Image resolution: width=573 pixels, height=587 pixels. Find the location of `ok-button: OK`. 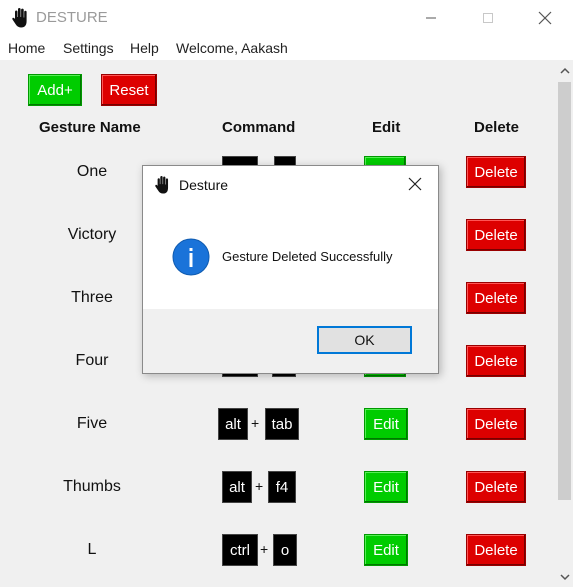

ok-button: OK is located at coordinates (364, 340).